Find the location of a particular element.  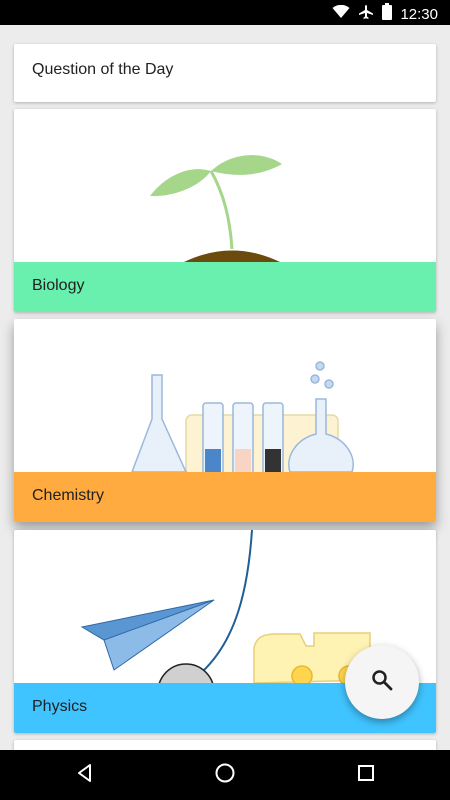

chemistry-illustration is located at coordinates (242, 416).